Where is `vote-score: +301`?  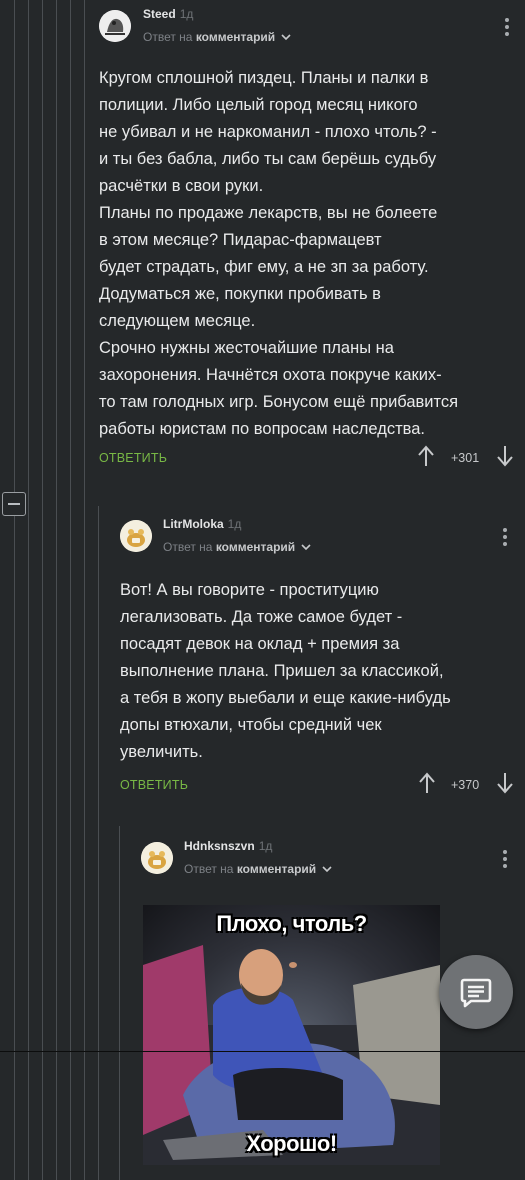
vote-score: +301 is located at coordinates (465, 458).